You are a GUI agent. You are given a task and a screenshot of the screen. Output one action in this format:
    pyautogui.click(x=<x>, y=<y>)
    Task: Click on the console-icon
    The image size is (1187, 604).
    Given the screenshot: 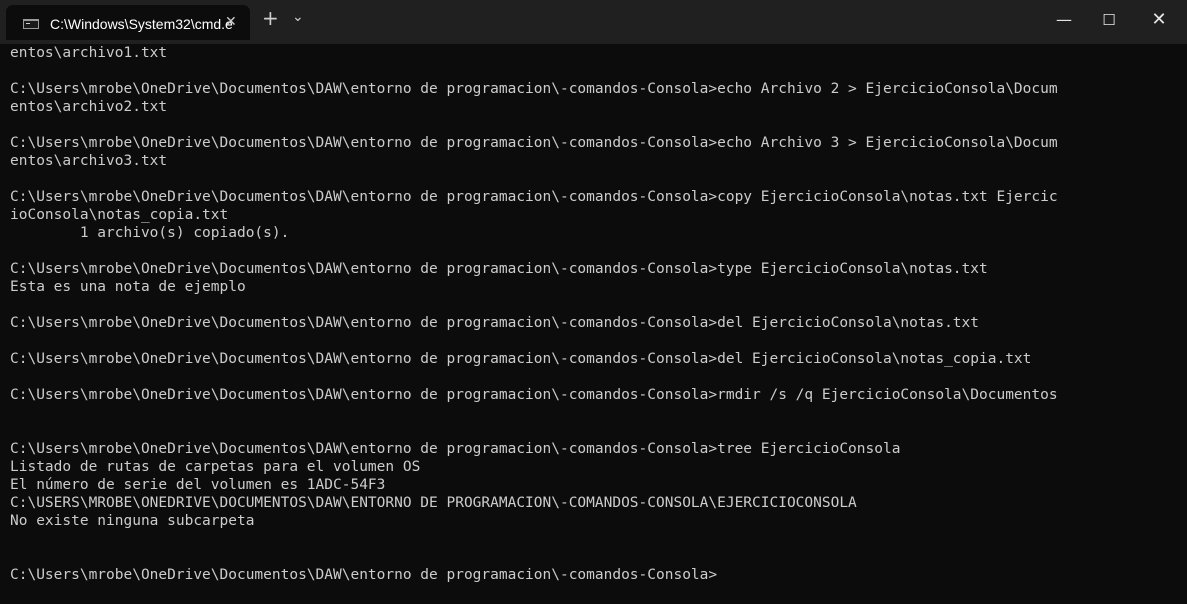 What is the action you would take?
    pyautogui.click(x=31, y=24)
    